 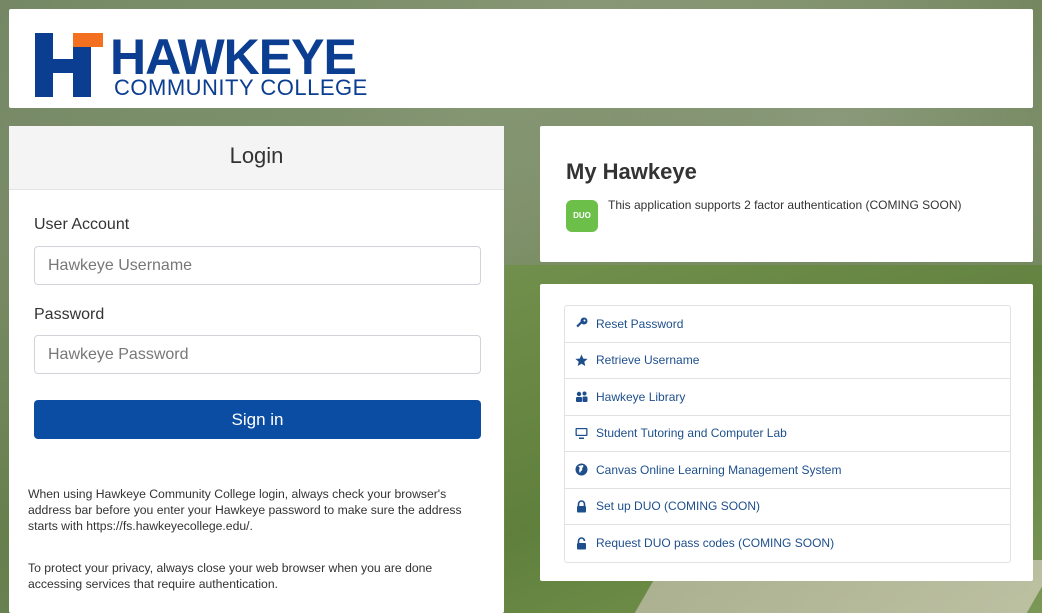 What do you see at coordinates (631, 171) in the screenshot?
I see `my-hawkeye-title: My Hawkeye` at bounding box center [631, 171].